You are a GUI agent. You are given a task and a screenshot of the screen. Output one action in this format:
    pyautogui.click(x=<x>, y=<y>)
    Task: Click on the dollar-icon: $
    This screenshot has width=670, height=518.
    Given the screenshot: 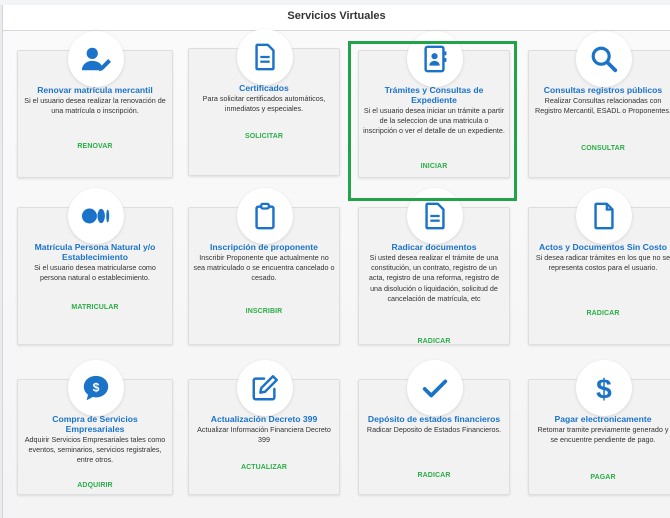 What is the action you would take?
    pyautogui.click(x=604, y=388)
    